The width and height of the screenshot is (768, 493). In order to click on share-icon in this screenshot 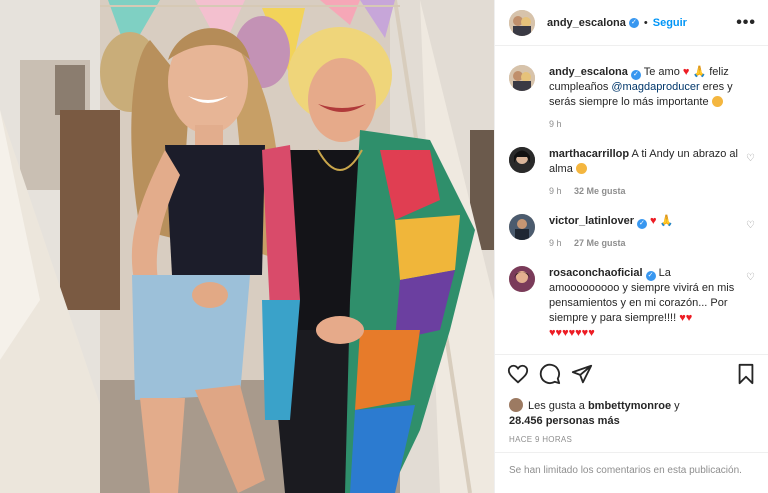, I will do `click(582, 374)`.